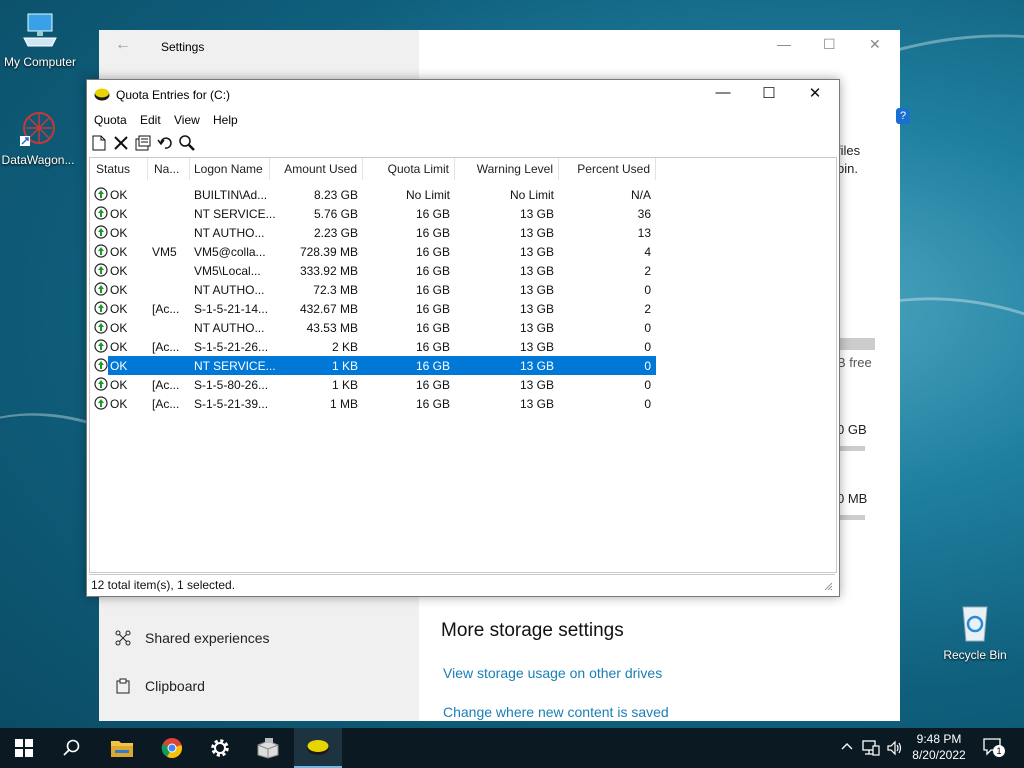 The height and width of the screenshot is (768, 1024). Describe the element at coordinates (373, 384) in the screenshot. I see `table-row: OK [Ac... S-1-5-80-26... 1 KB 16 GB 13 GB 0` at that location.